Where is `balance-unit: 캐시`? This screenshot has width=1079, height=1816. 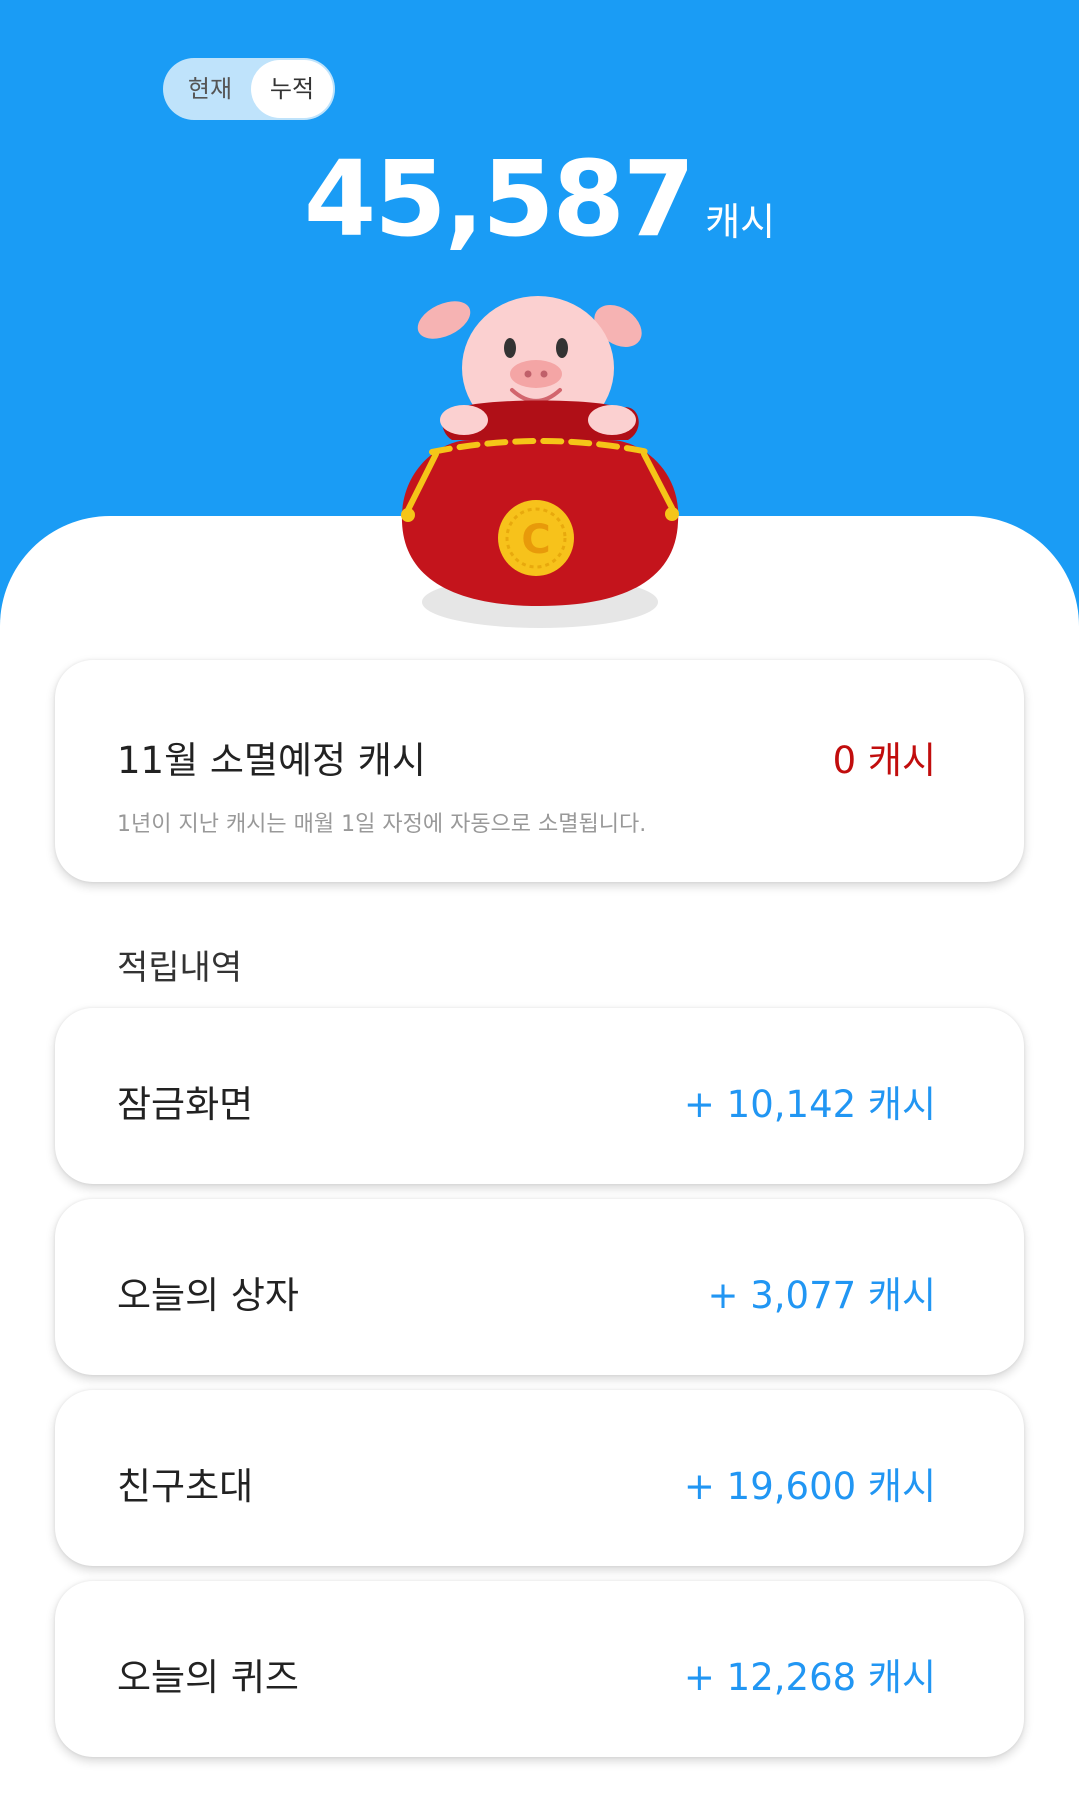 balance-unit: 캐시 is located at coordinates (740, 222).